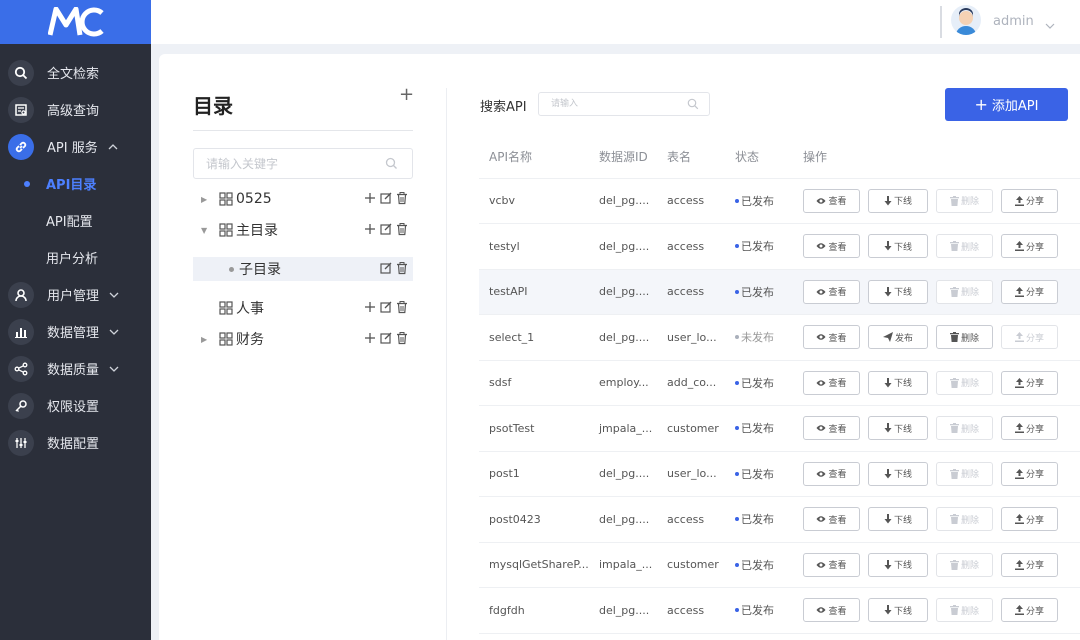 The width and height of the screenshot is (1080, 640). What do you see at coordinates (966, 20) in the screenshot?
I see `avatar` at bounding box center [966, 20].